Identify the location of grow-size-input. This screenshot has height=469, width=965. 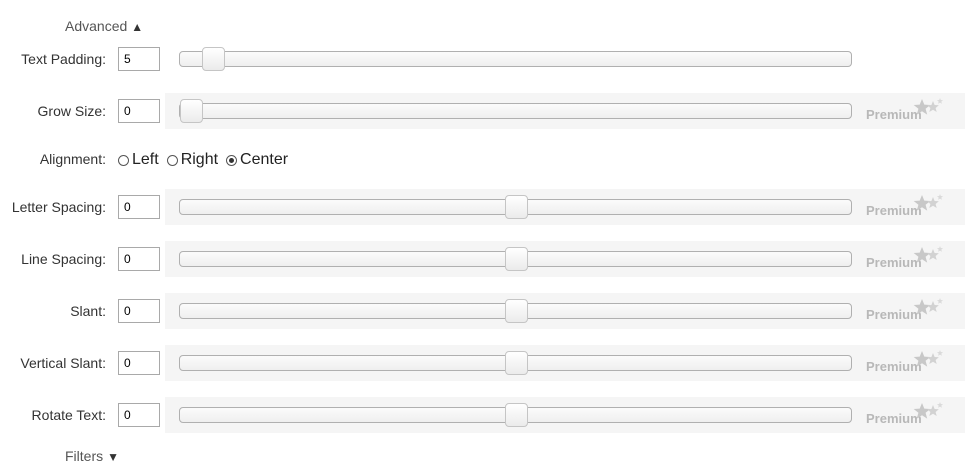
(139, 111).